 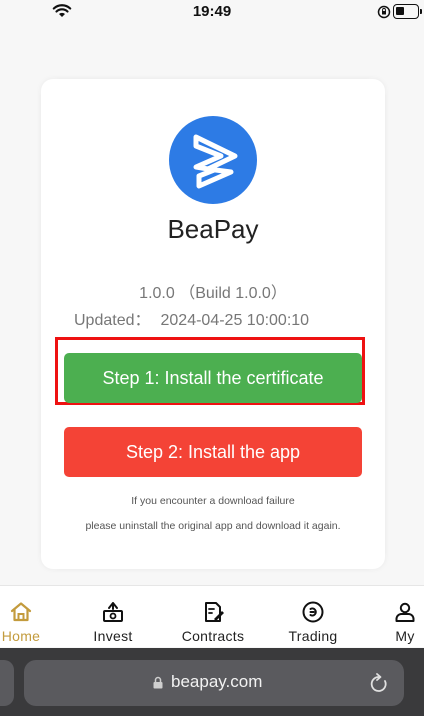 I want to click on bottom-nav: Home Invest Contracts Trading My, so click(x=212, y=616).